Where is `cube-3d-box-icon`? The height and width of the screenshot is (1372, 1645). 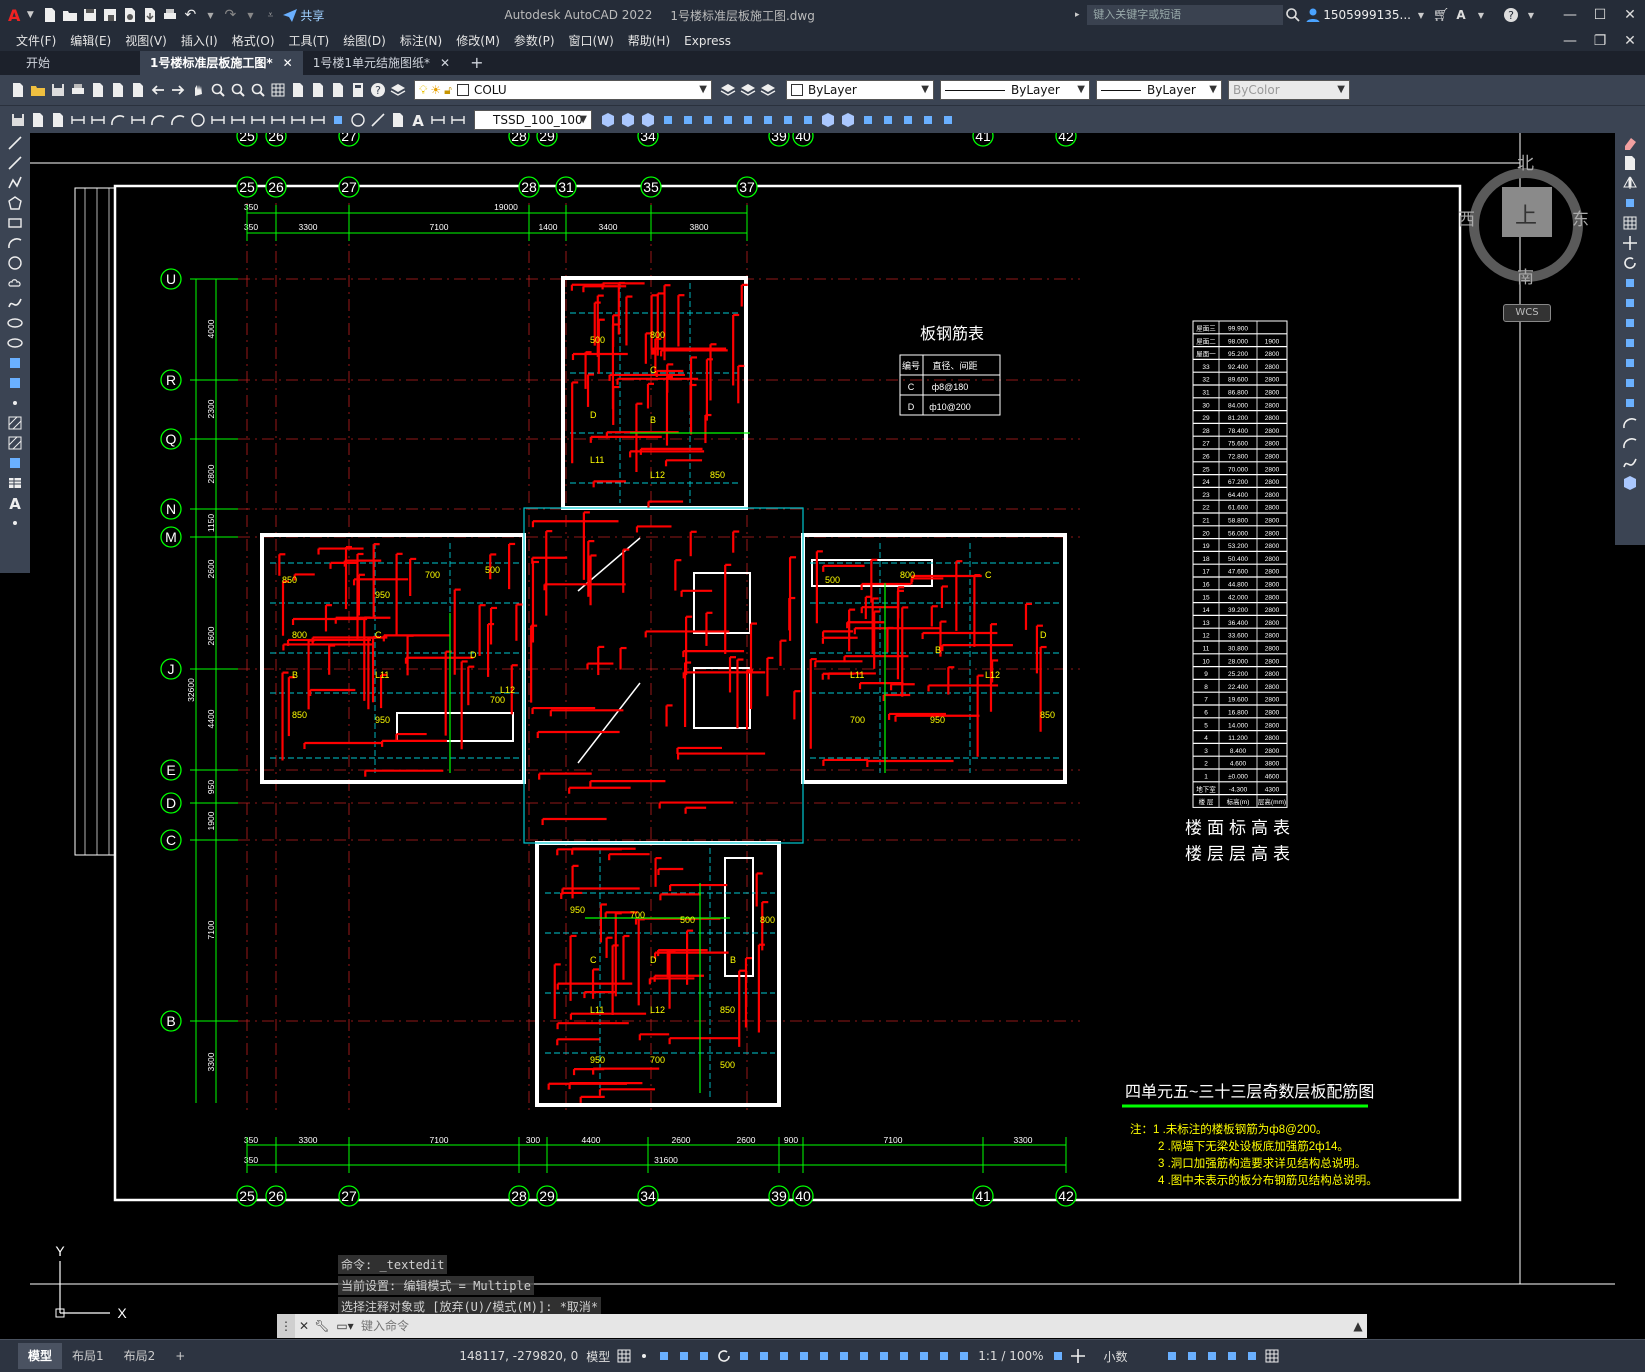 cube-3d-box-icon is located at coordinates (608, 120).